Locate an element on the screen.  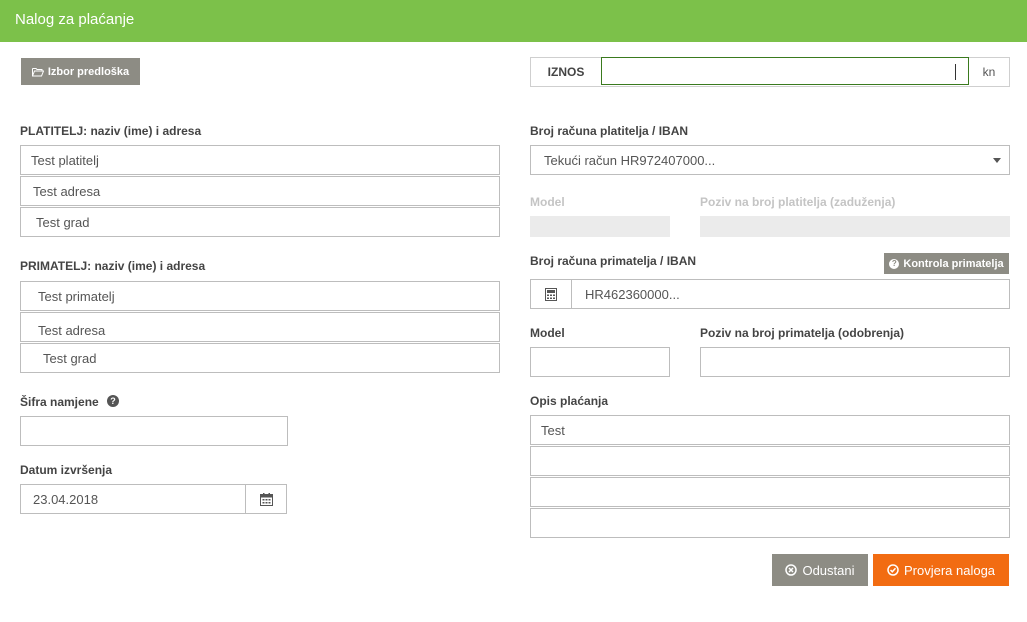
purpose-code-label: Šifra namjene is located at coordinates (59, 402).